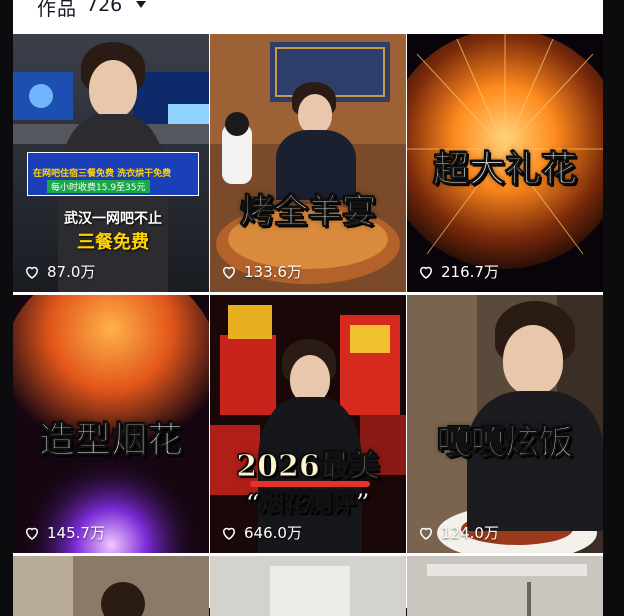  I want to click on like-count-text: 216.7万, so click(470, 272).